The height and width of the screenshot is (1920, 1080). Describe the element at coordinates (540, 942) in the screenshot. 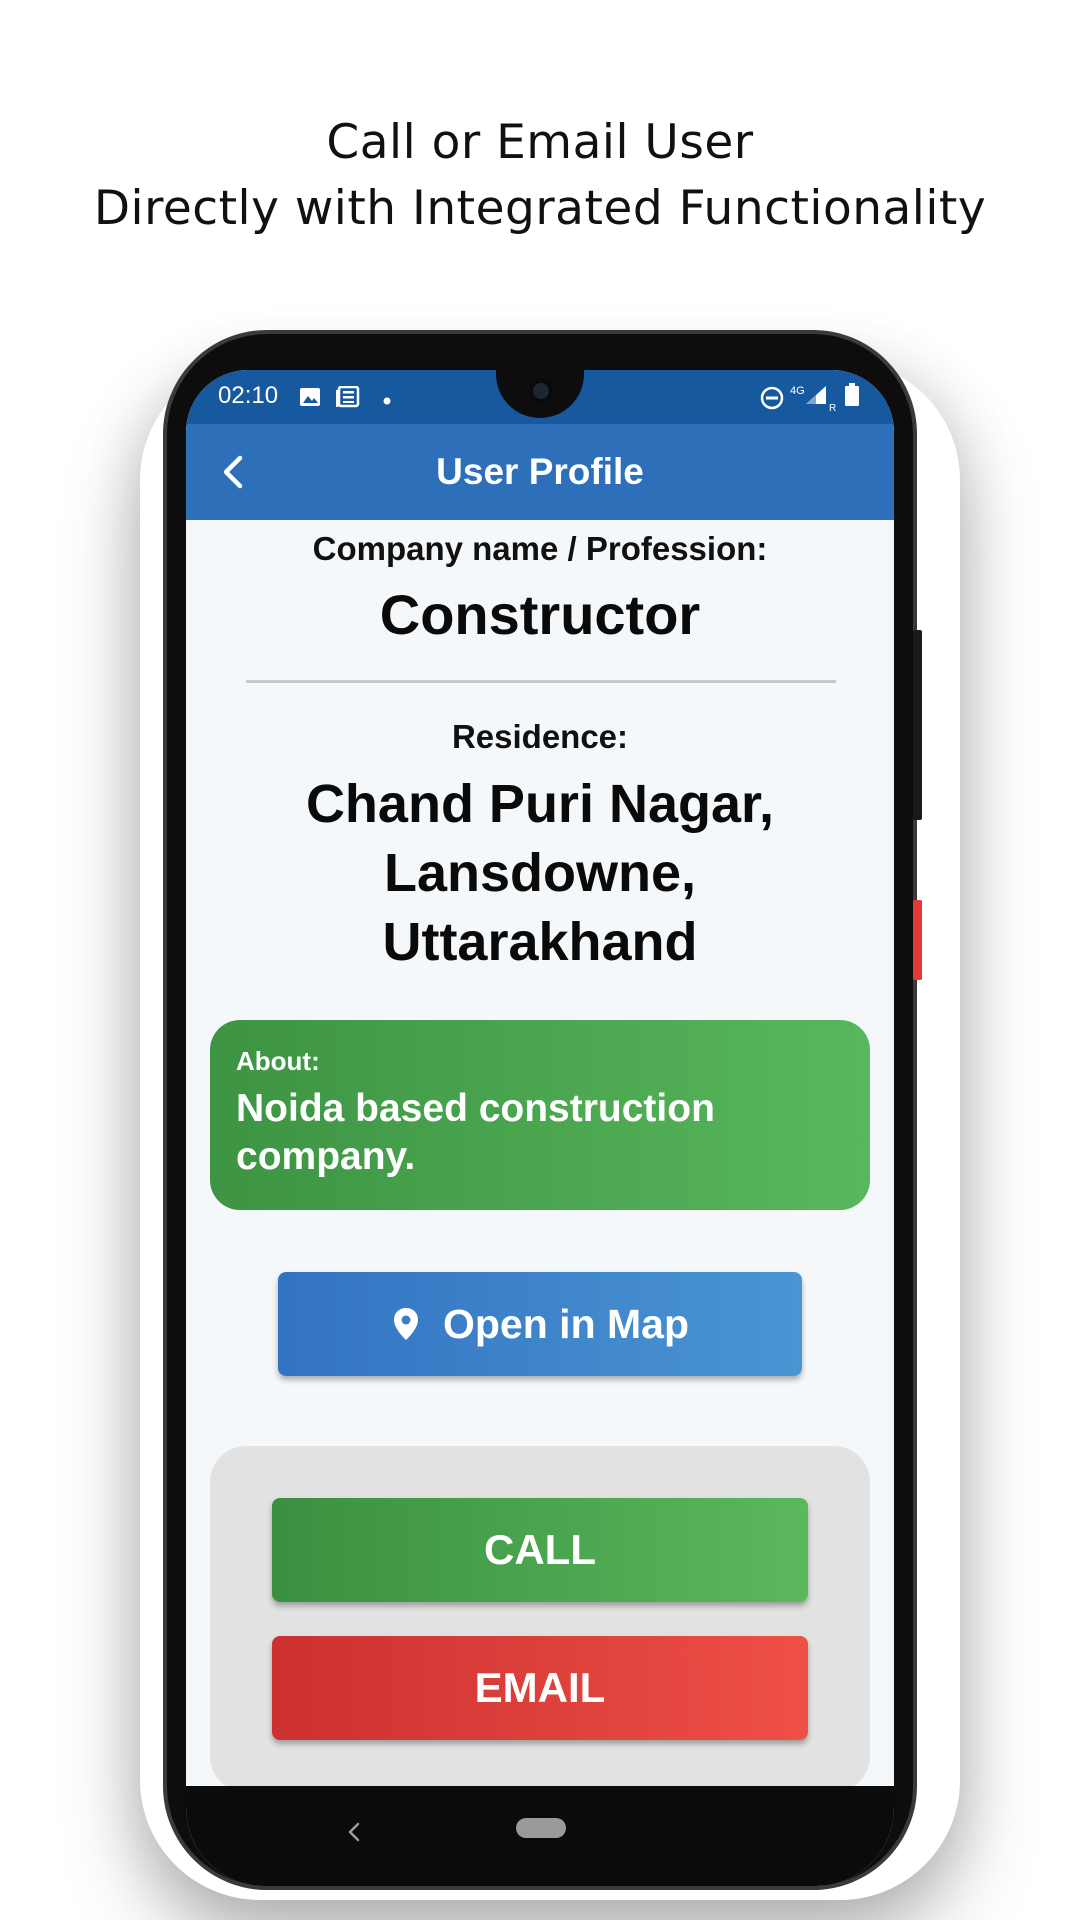

I see `residence-line-3: Uttarakhand` at that location.